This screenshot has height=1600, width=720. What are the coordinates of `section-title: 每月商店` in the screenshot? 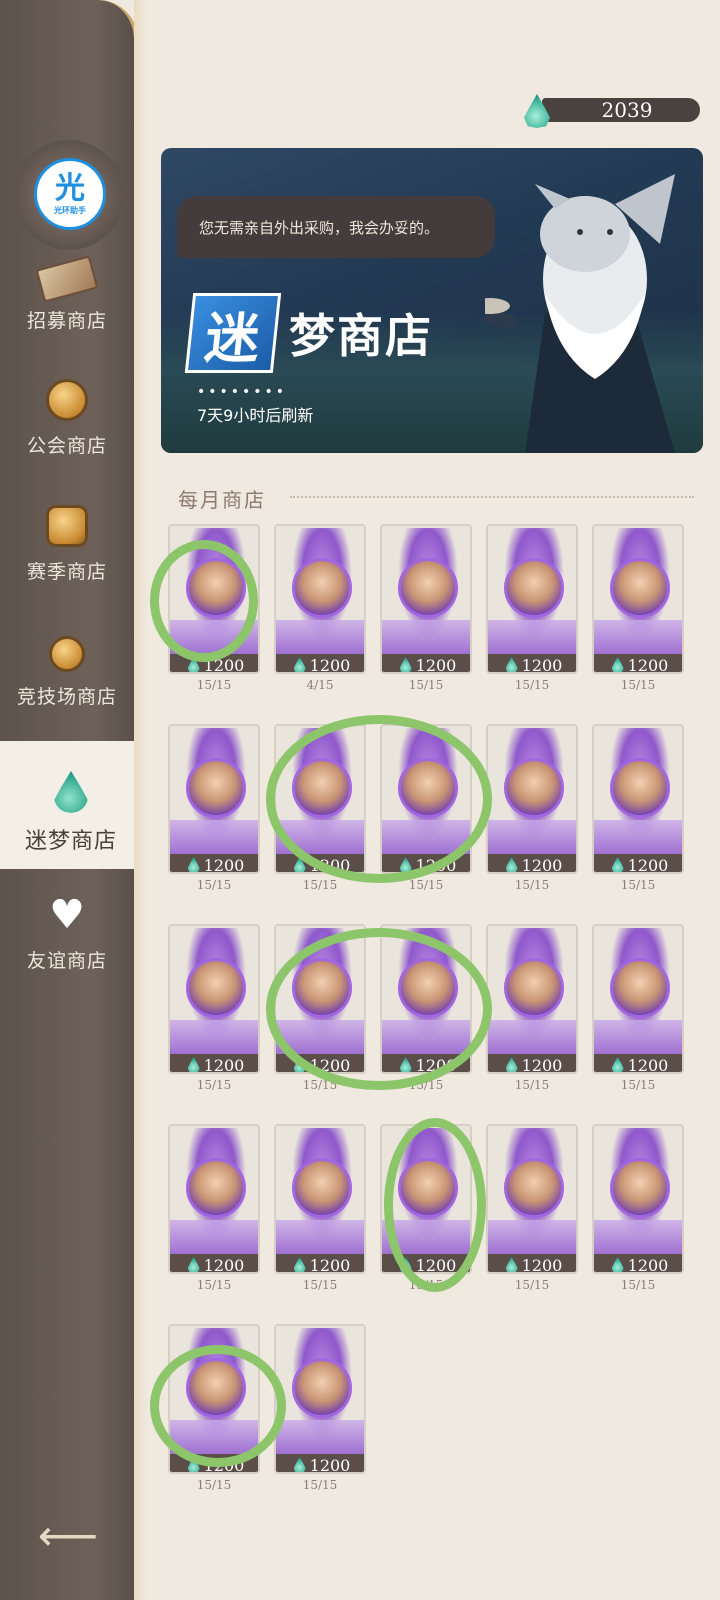 It's located at (222, 500).